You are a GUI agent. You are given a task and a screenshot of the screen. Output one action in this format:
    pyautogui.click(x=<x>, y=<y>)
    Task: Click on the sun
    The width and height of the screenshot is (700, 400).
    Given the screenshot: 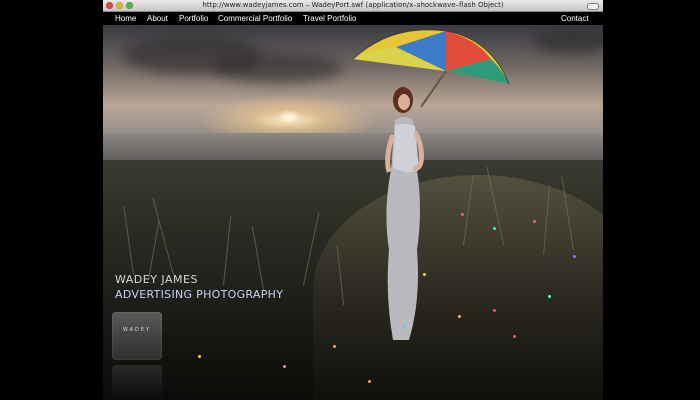 What is the action you would take?
    pyautogui.click(x=289, y=117)
    